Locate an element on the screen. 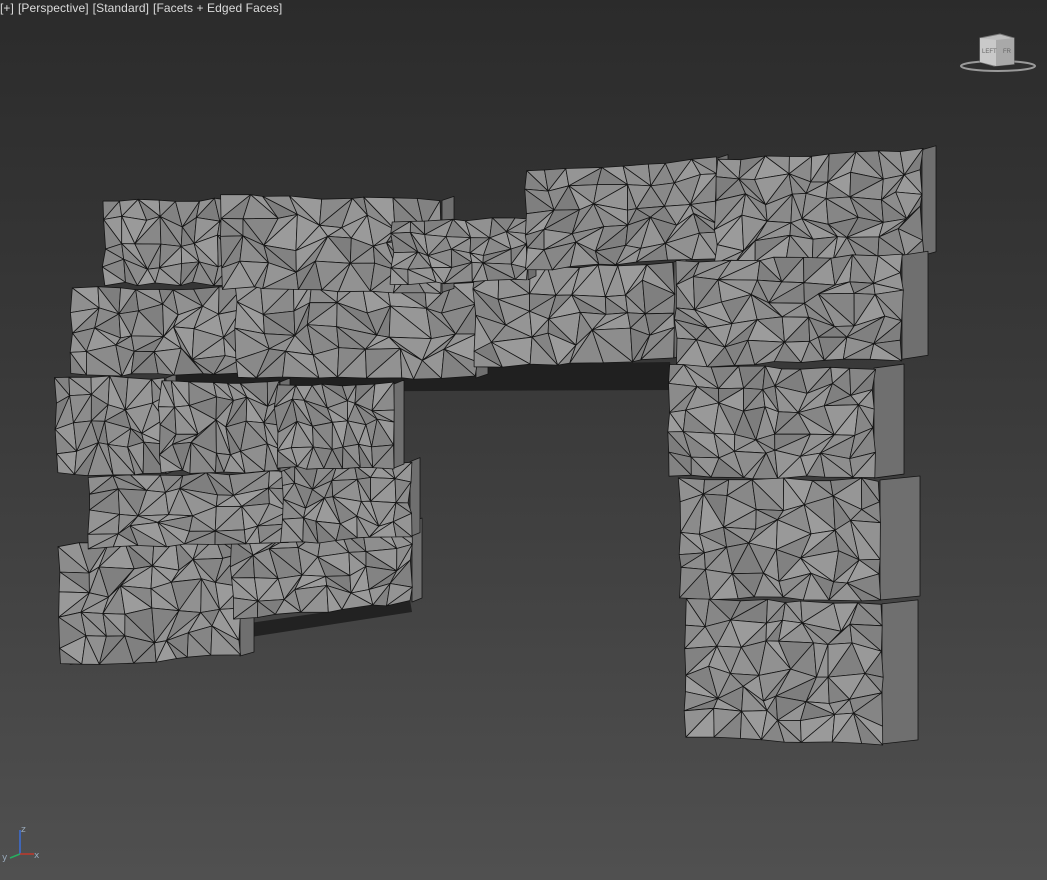 The height and width of the screenshot is (880, 1047). axis-z-label: z is located at coordinates (23, 830).